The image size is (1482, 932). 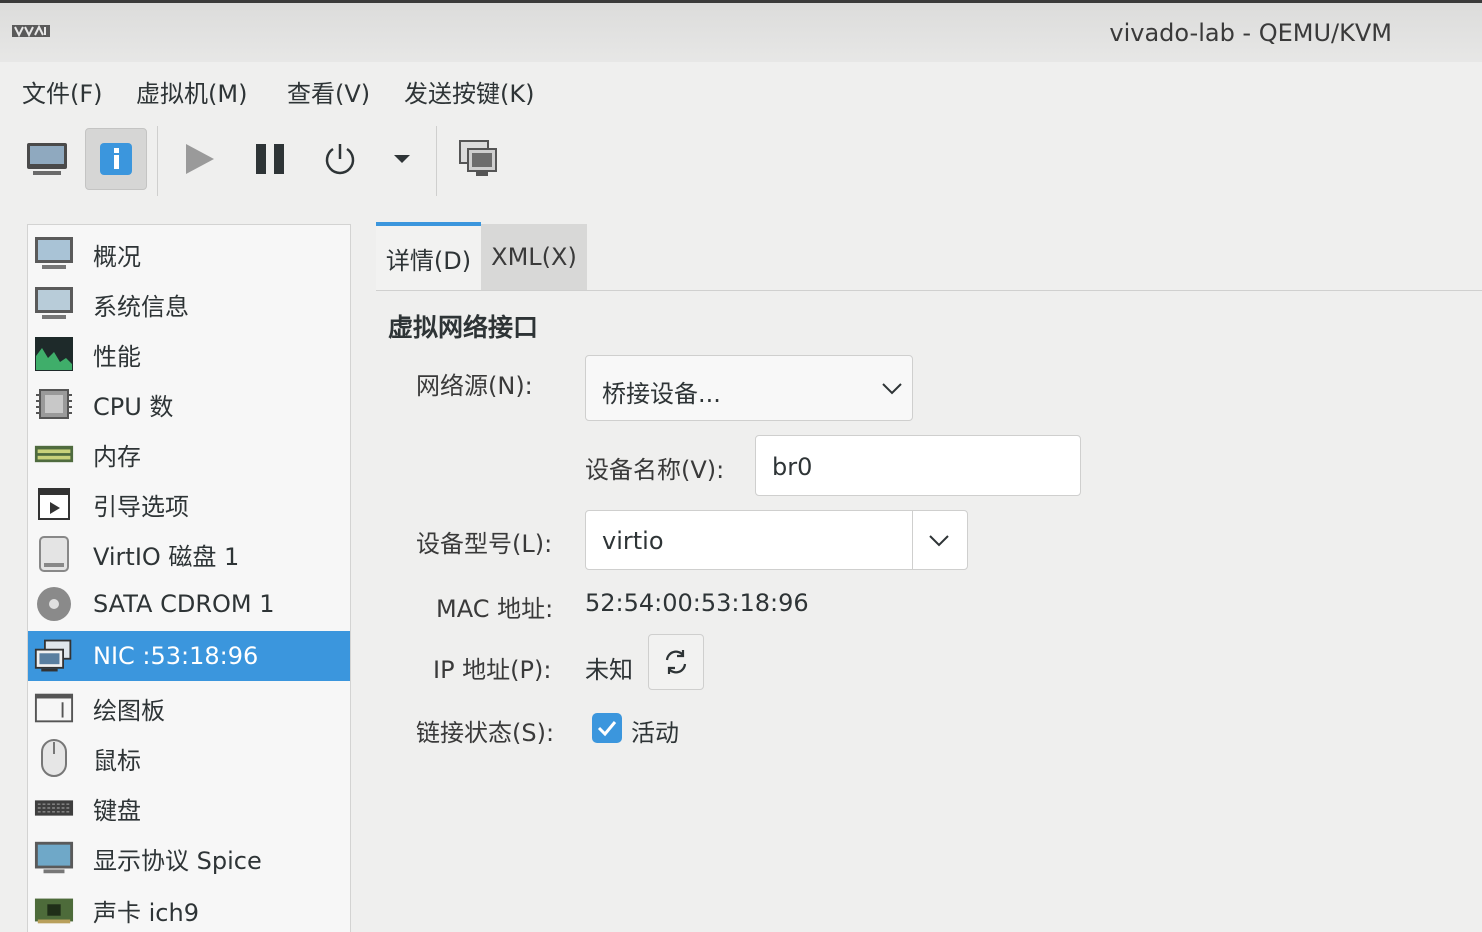 What do you see at coordinates (484, 544) in the screenshot?
I see `device-model-label: 设备型号(L):` at bounding box center [484, 544].